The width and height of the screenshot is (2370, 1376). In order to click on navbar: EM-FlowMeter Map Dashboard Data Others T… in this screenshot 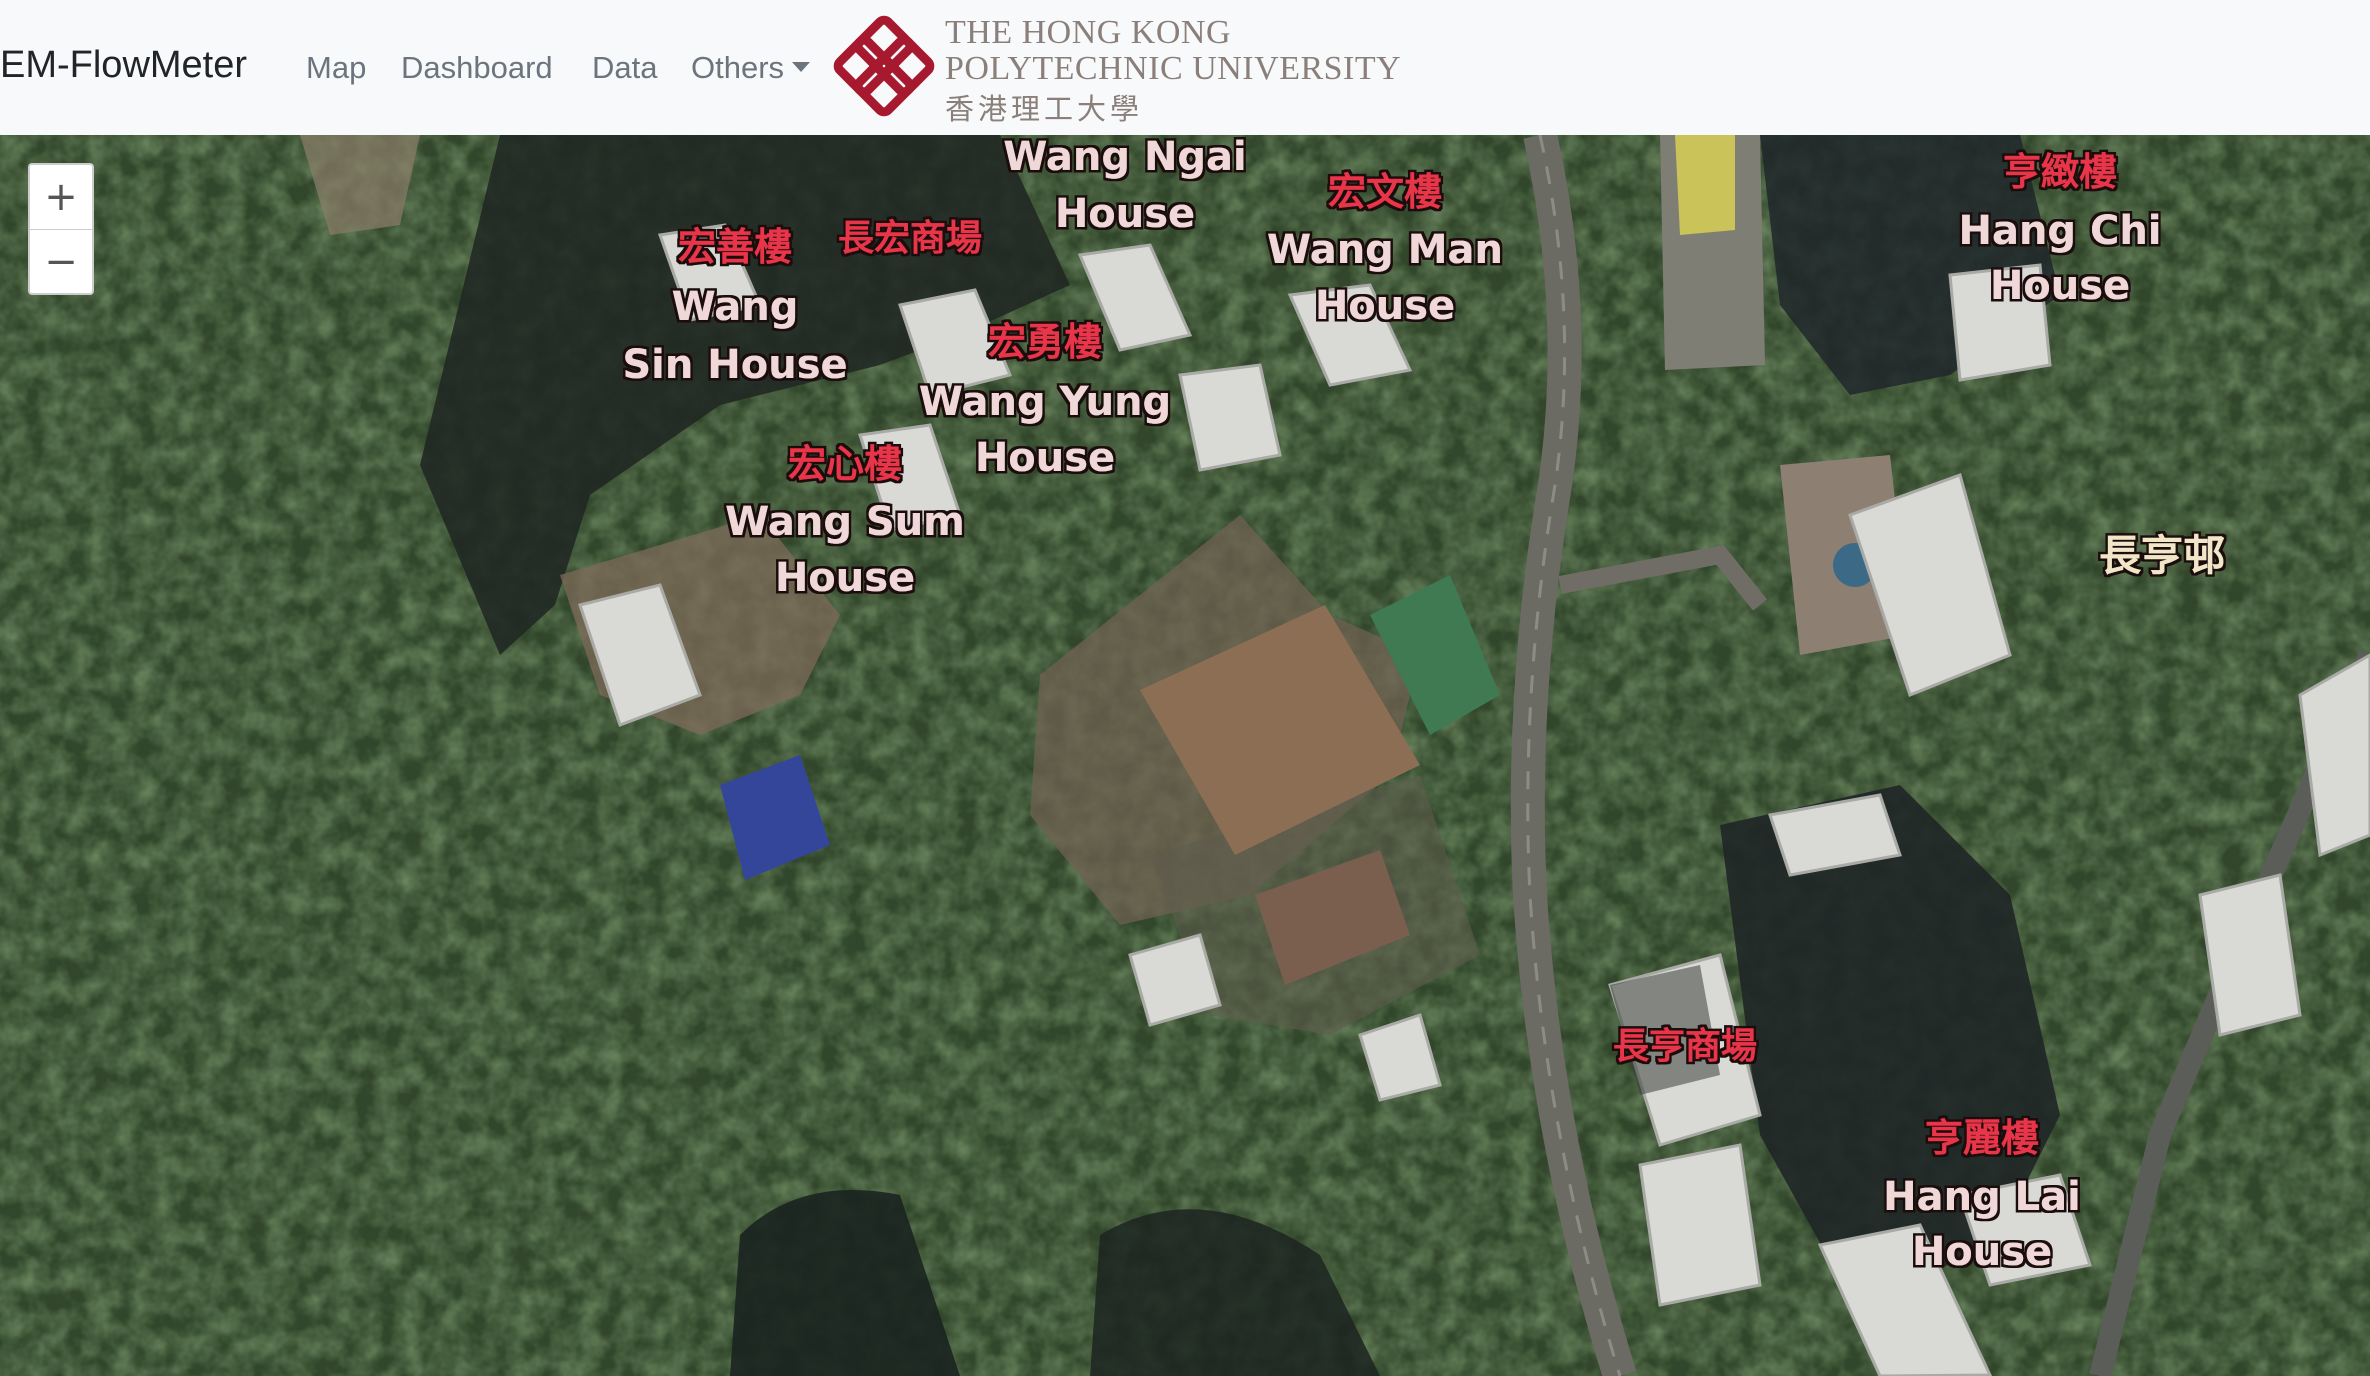, I will do `click(1185, 68)`.